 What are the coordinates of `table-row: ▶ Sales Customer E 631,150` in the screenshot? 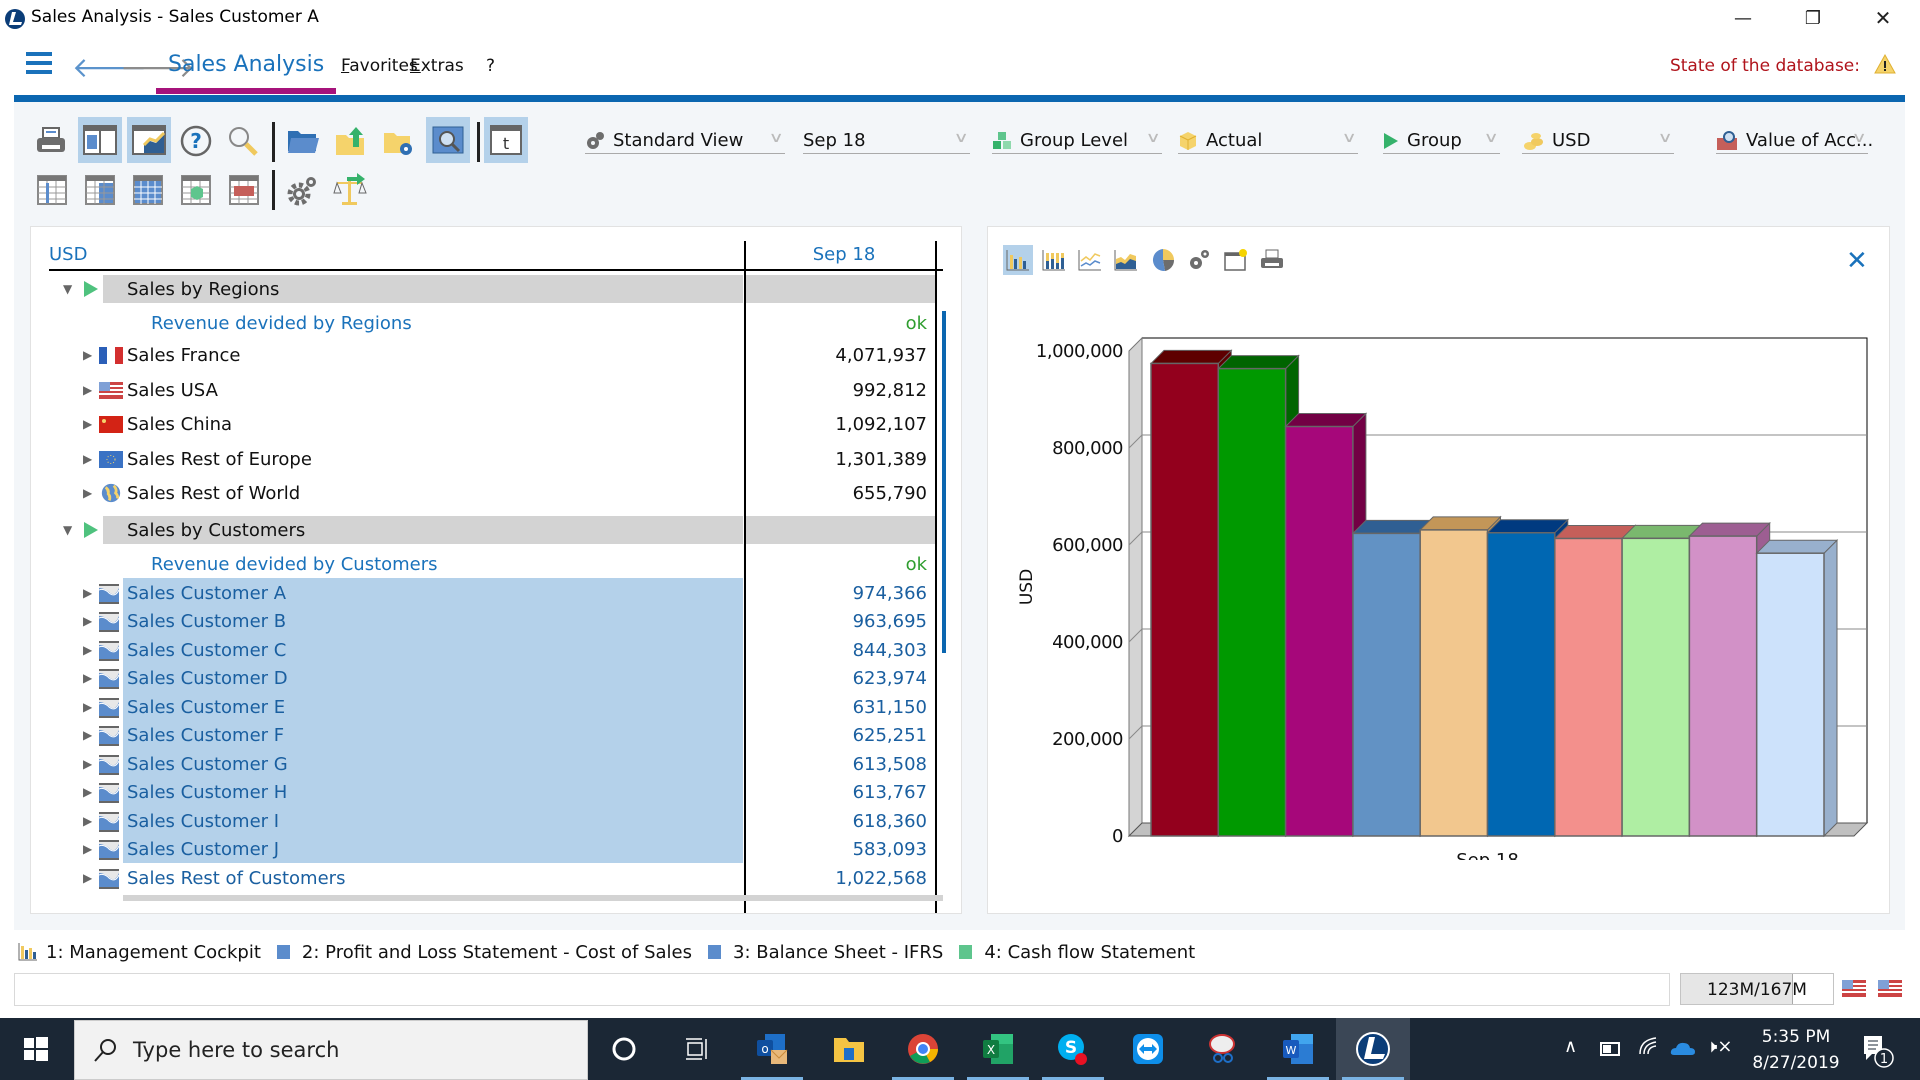 It's located at (481, 706).